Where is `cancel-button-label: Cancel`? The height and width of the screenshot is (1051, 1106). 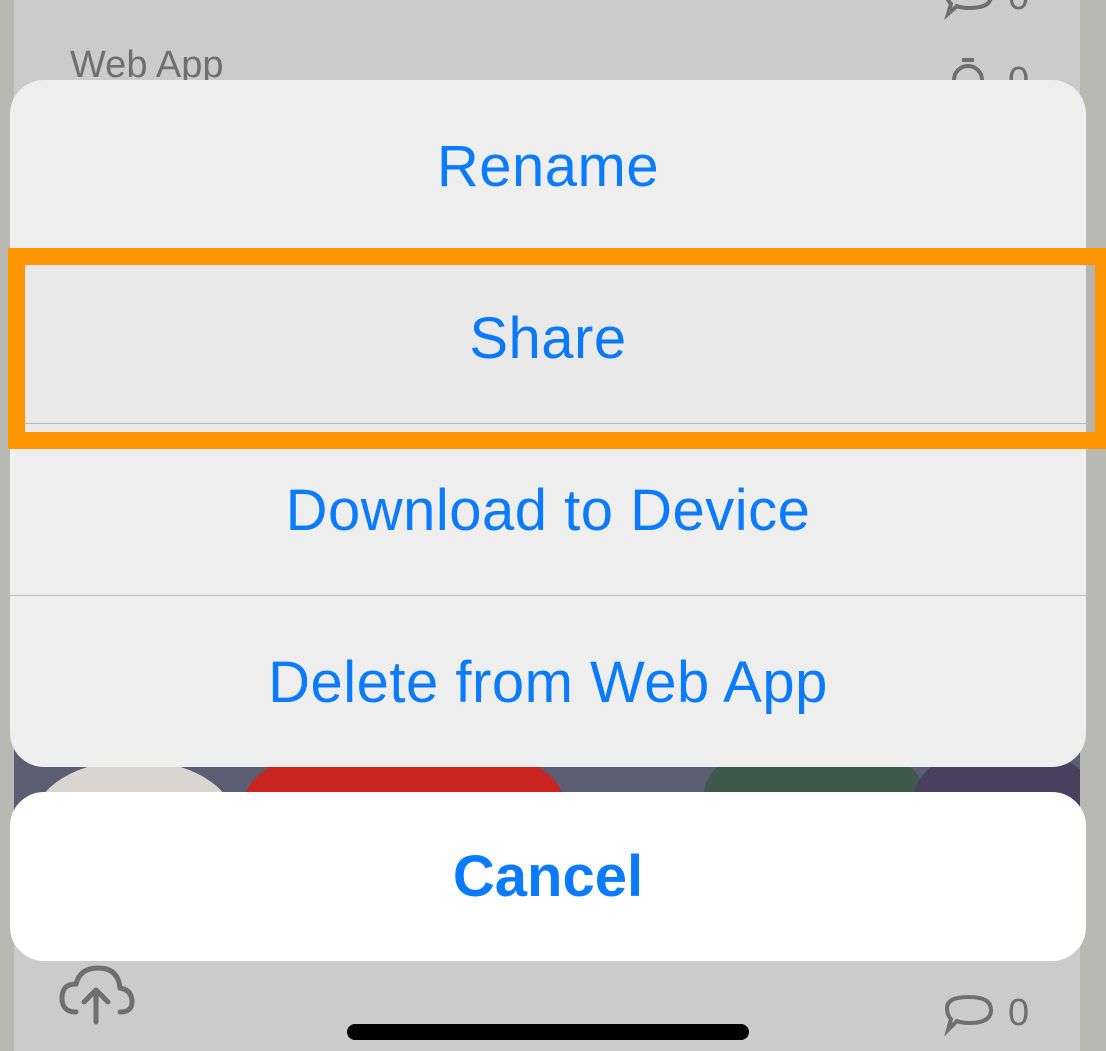 cancel-button-label: Cancel is located at coordinates (548, 876).